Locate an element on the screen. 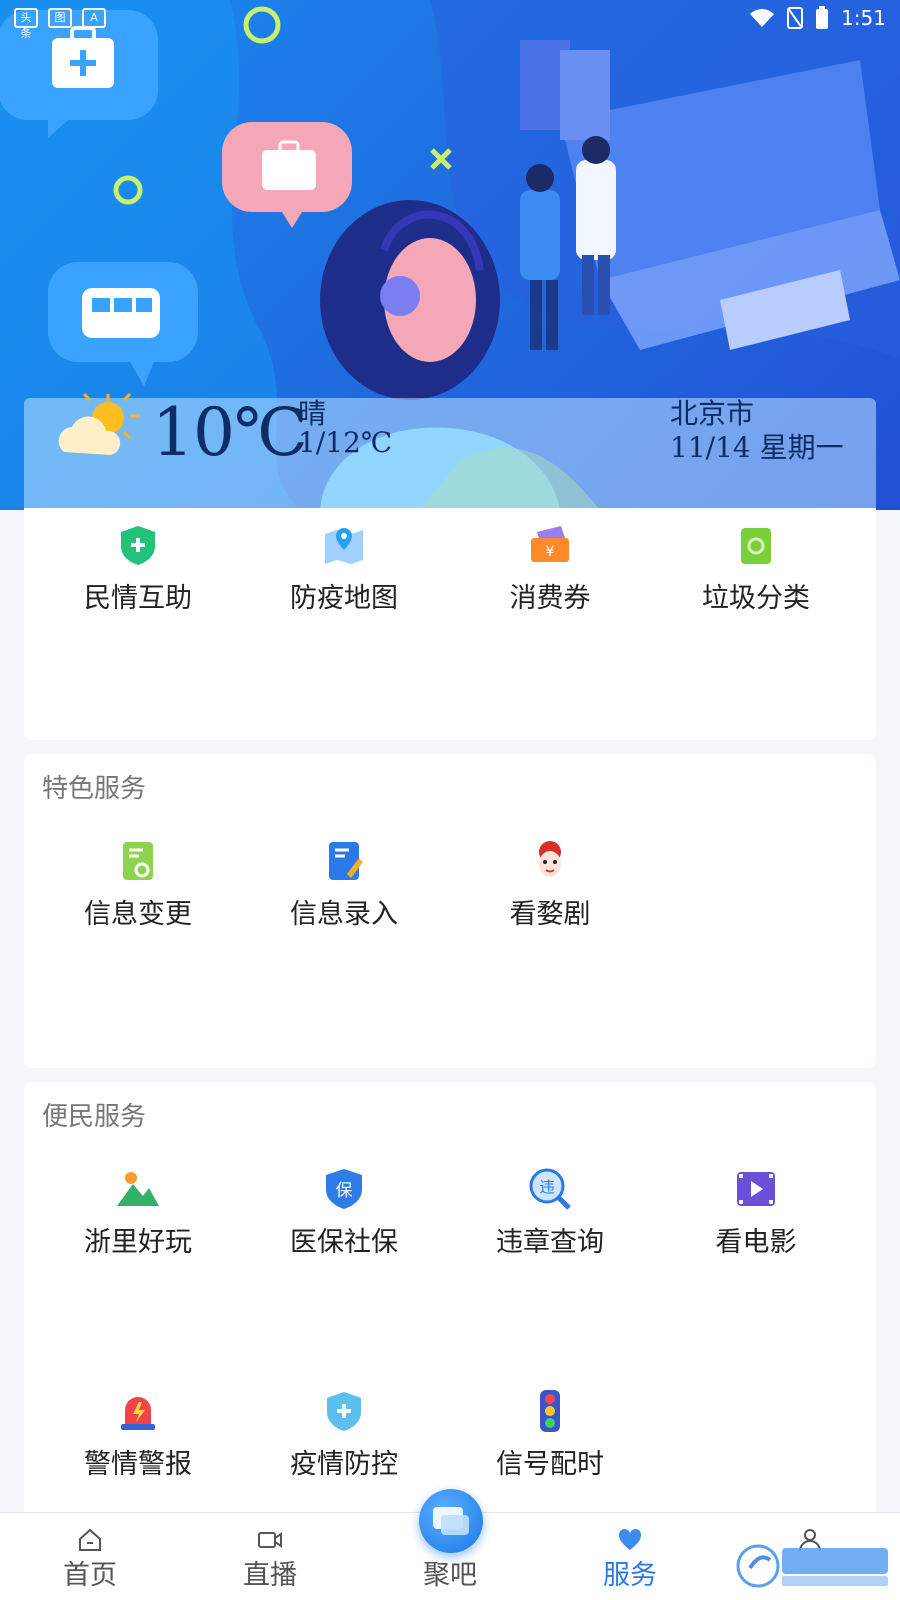 The width and height of the screenshot is (900, 1600). tab-home: 首页 is located at coordinates (90, 1556).